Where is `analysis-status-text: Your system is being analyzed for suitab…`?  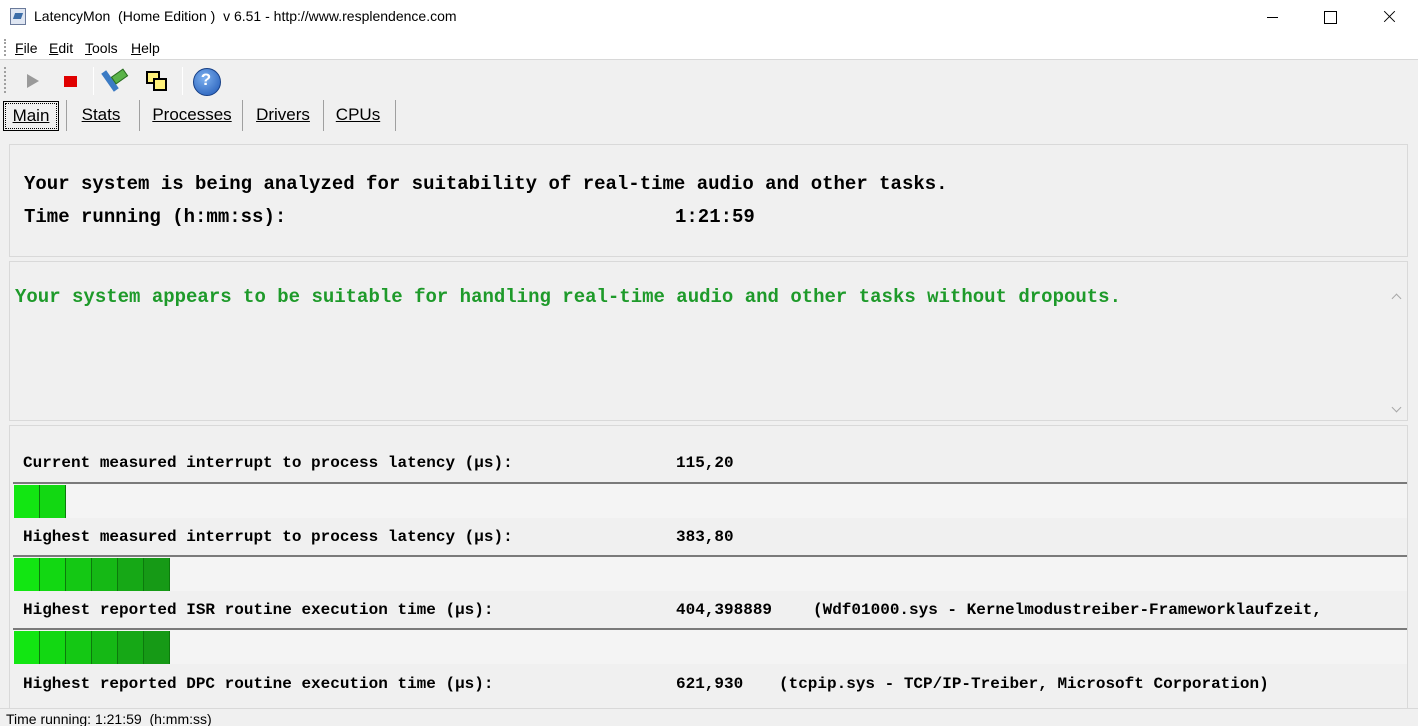
analysis-status-text: Your system is being analyzed for suitab… is located at coordinates (486, 184).